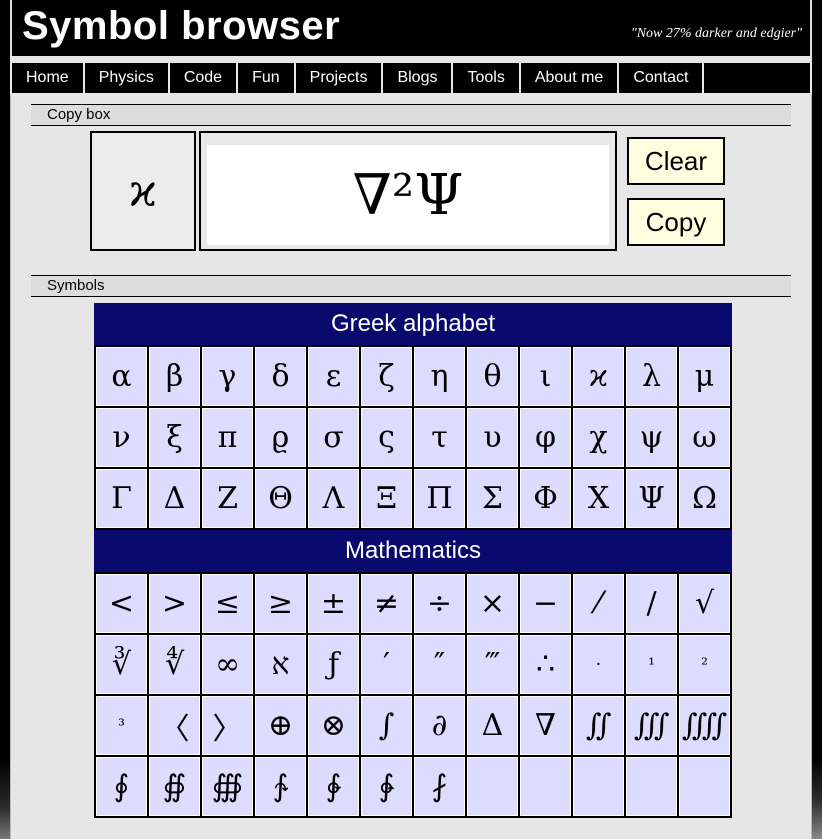 The width and height of the screenshot is (822, 839). Describe the element at coordinates (545, 437) in the screenshot. I see `symbol-button: φ` at that location.